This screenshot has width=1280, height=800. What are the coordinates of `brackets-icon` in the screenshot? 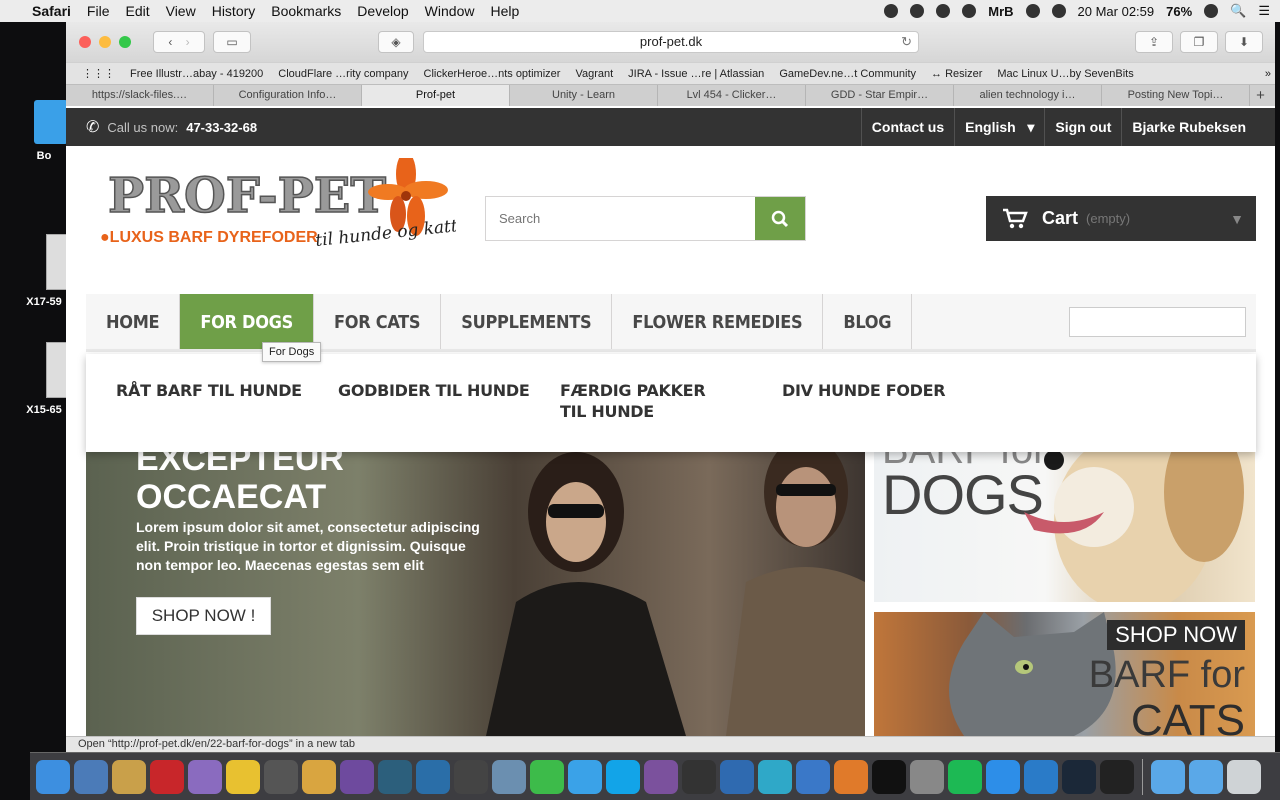 It's located at (699, 776).